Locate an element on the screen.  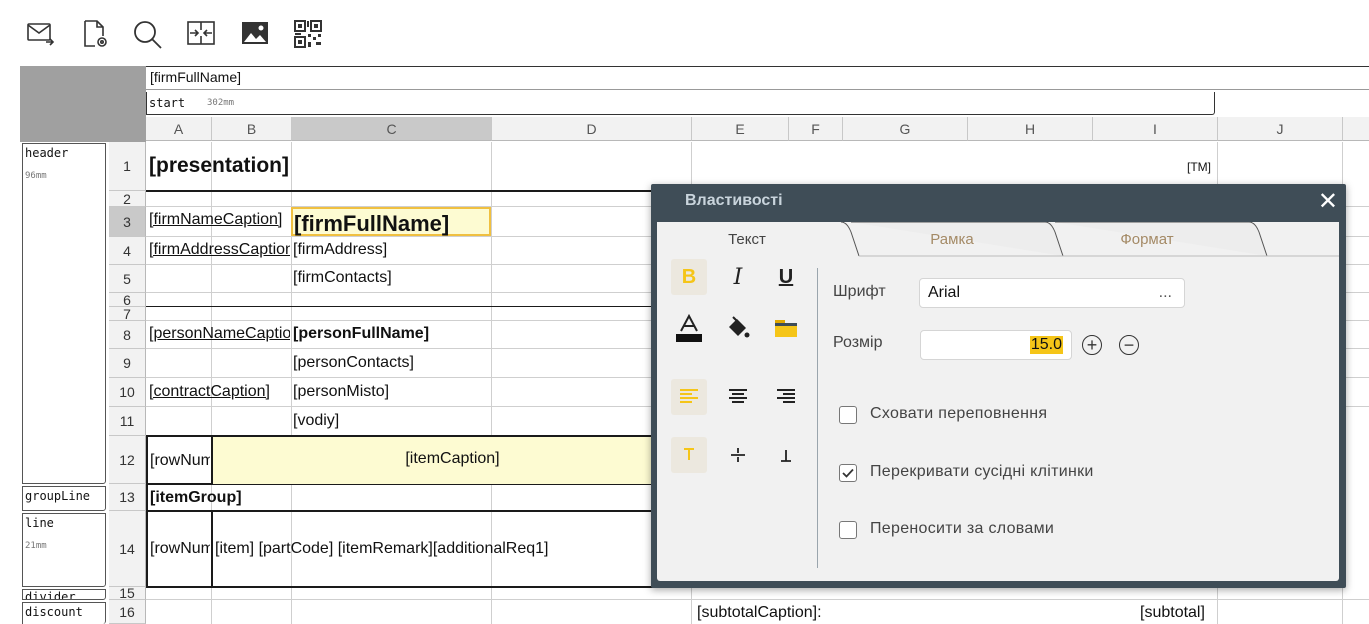
column-header-d: D is located at coordinates (592, 129).